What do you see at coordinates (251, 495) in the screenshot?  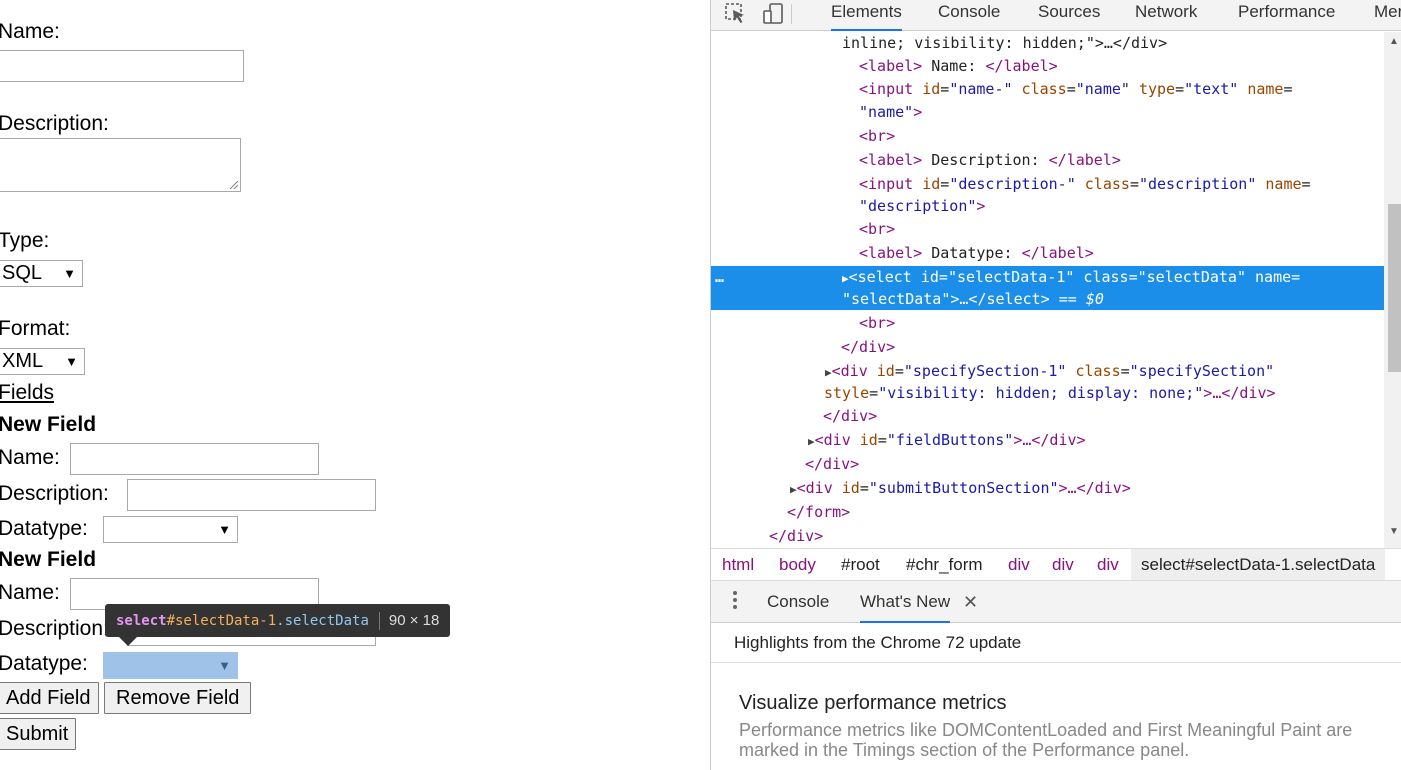 I see `field-description-input` at bounding box center [251, 495].